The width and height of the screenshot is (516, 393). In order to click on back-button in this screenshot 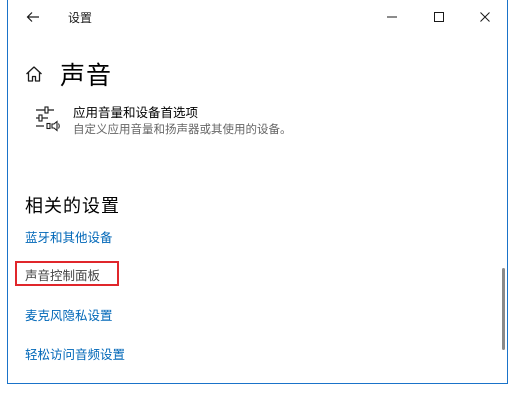, I will do `click(33, 17)`.